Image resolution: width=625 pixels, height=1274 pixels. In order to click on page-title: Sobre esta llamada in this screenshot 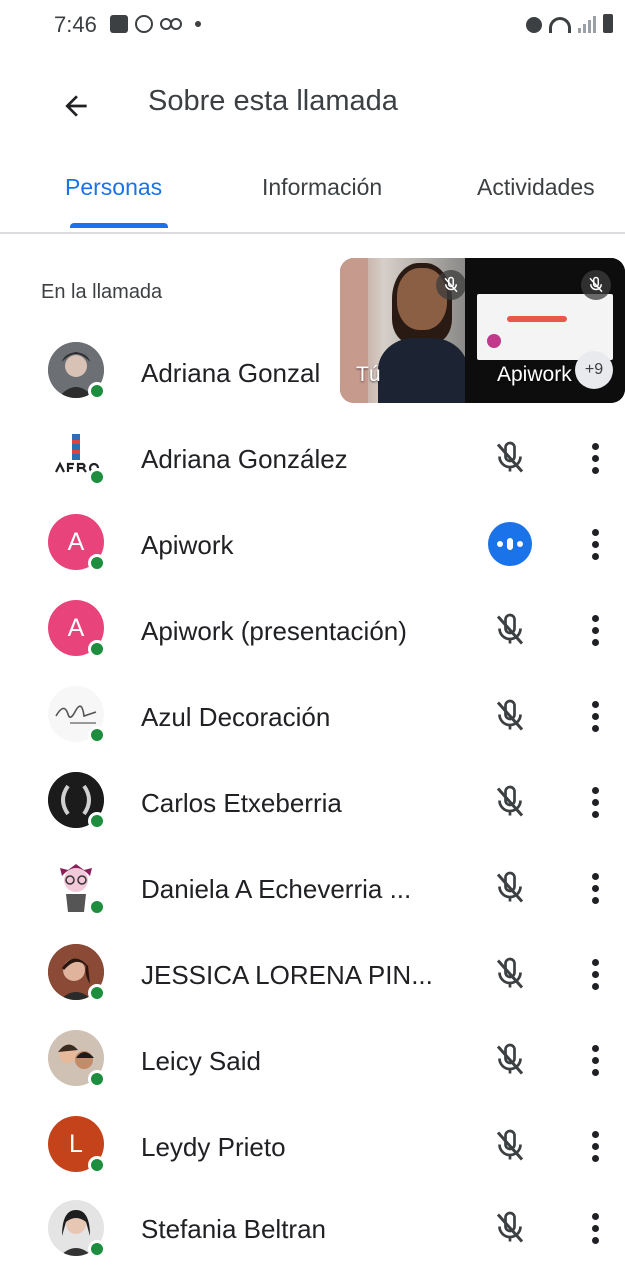, I will do `click(273, 101)`.